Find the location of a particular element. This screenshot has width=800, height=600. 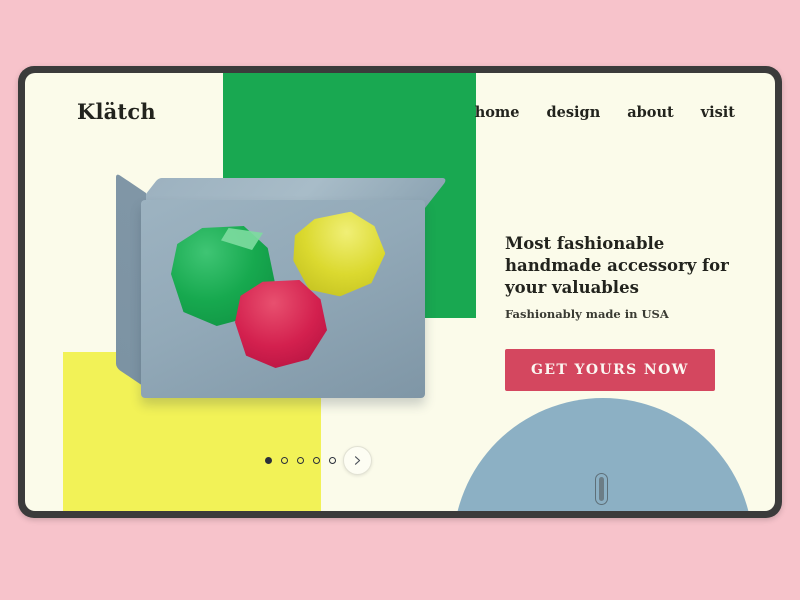

chevron-right-icon is located at coordinates (357, 460).